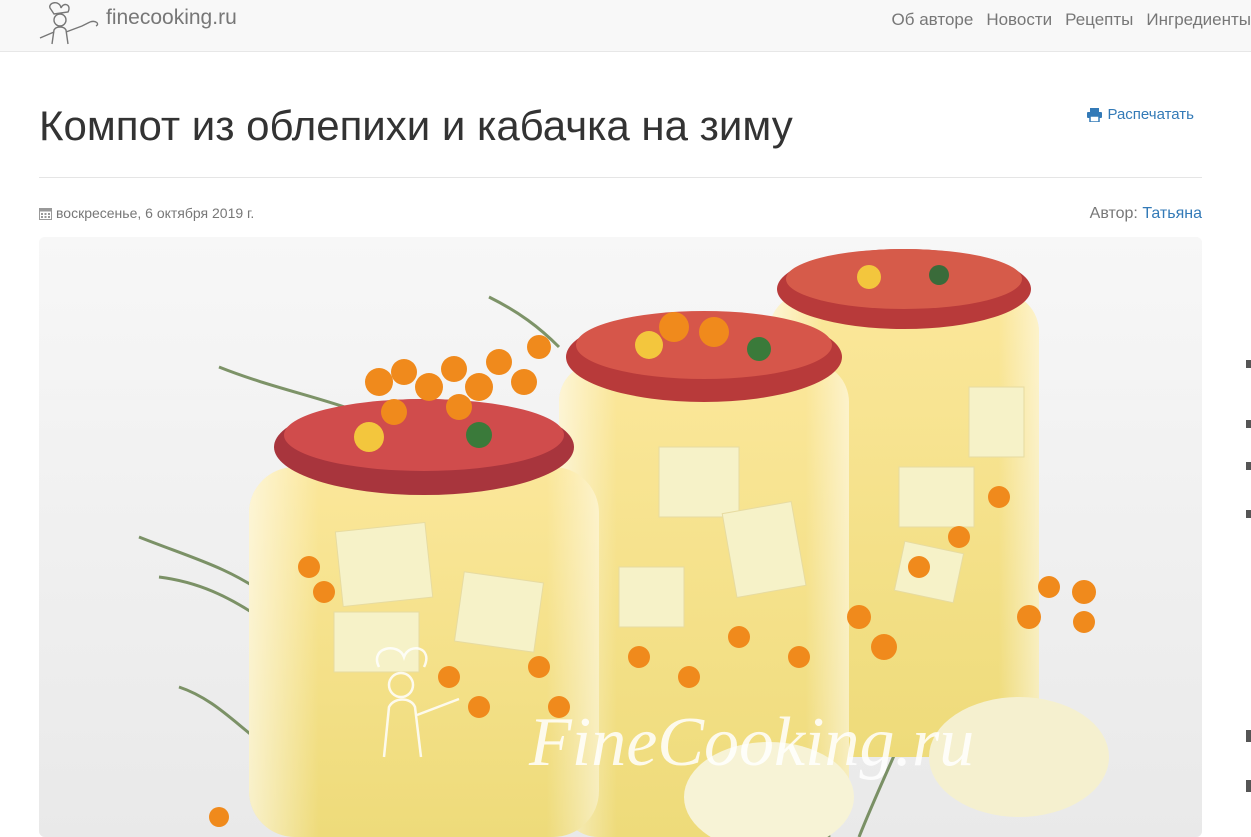 The image size is (1251, 837). Describe the element at coordinates (416, 125) in the screenshot. I see `page-title: Компот из облепихи и кабачка на зиму` at that location.